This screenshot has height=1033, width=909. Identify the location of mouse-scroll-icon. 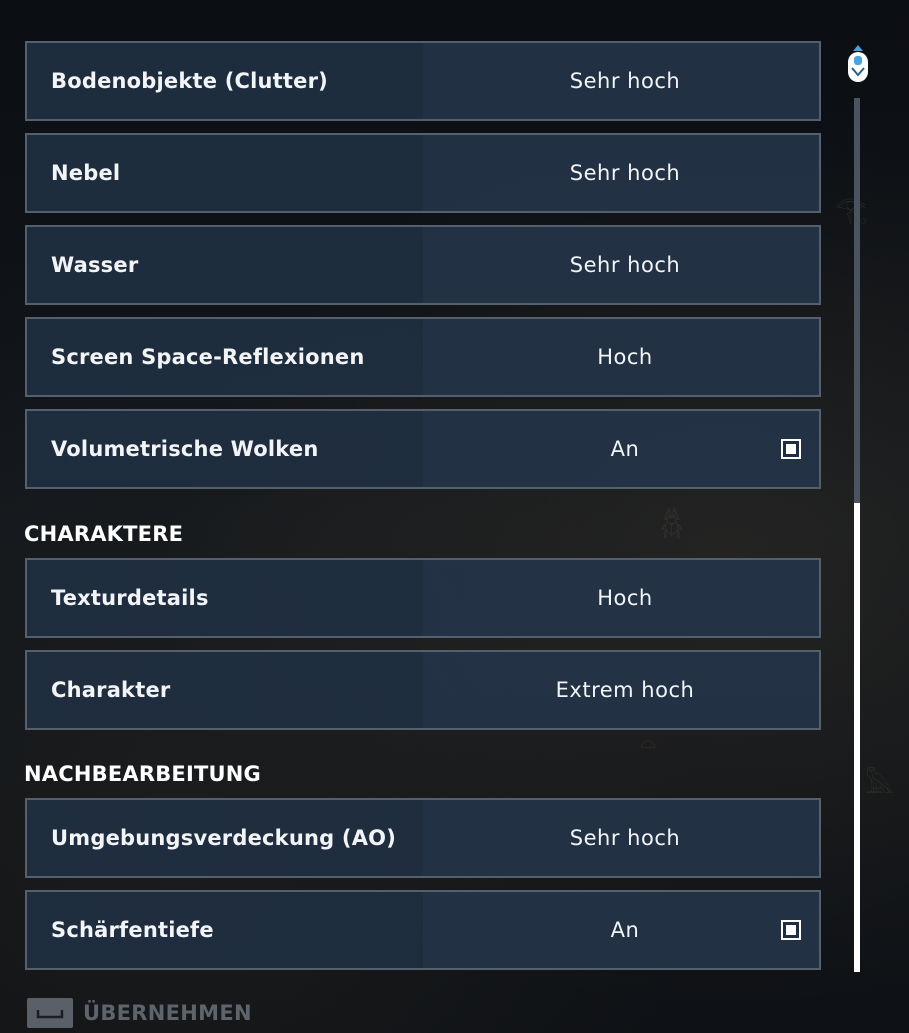
(858, 66).